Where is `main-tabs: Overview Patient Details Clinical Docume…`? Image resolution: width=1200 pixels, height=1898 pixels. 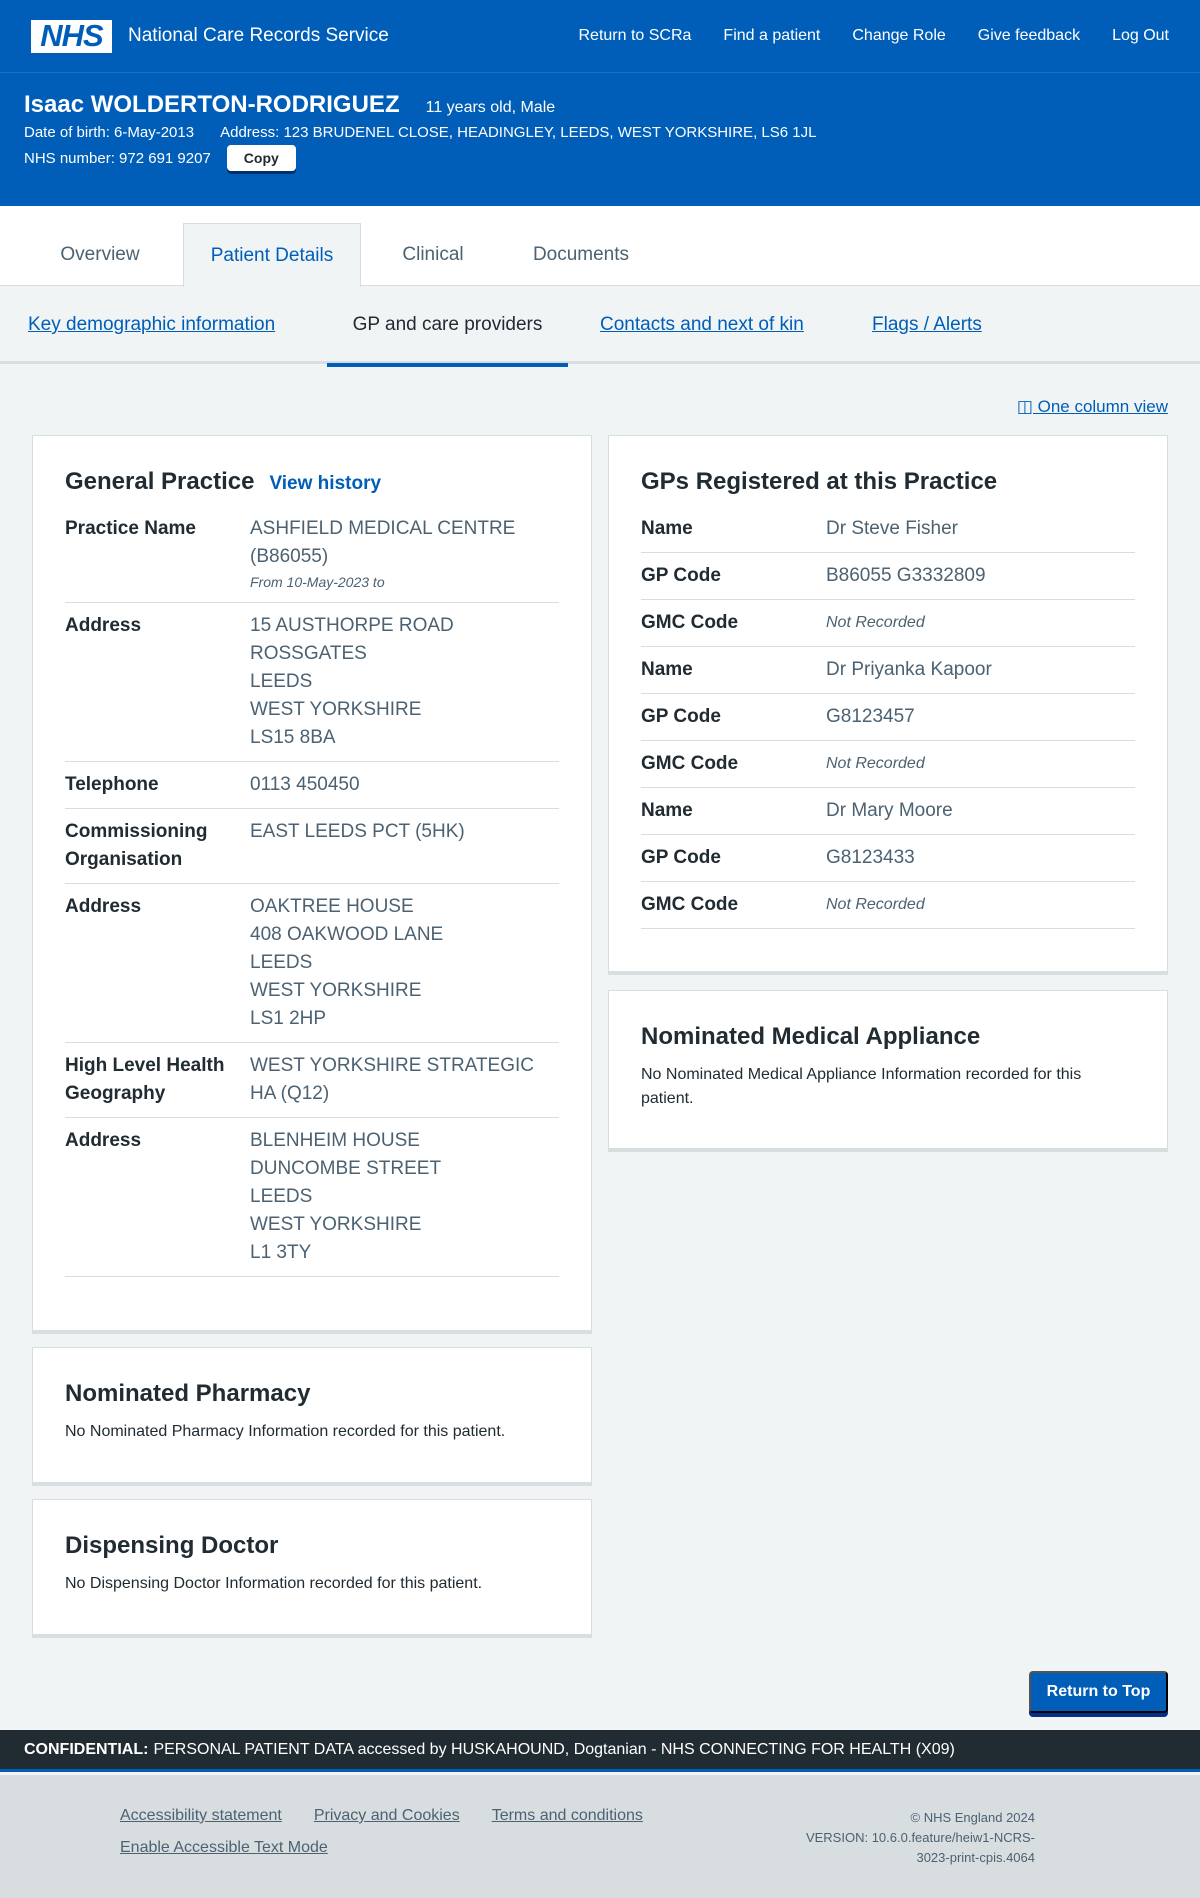
main-tabs: Overview Patient Details Clinical Docume… is located at coordinates (600, 246).